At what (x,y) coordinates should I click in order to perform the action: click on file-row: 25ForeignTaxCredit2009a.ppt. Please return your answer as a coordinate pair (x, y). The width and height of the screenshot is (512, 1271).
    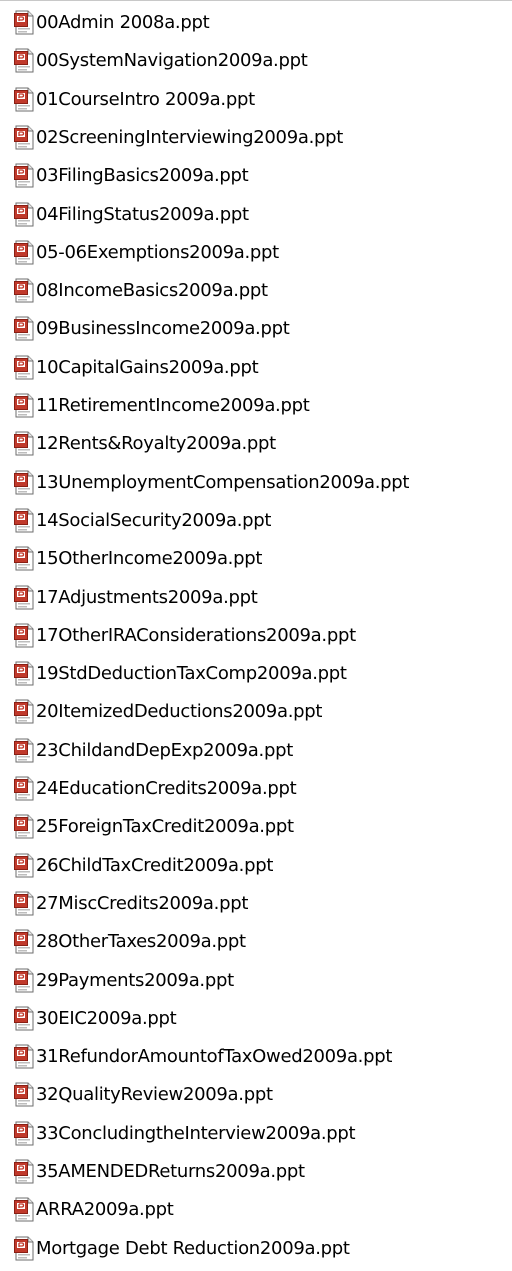
    Looking at the image, I should click on (256, 827).